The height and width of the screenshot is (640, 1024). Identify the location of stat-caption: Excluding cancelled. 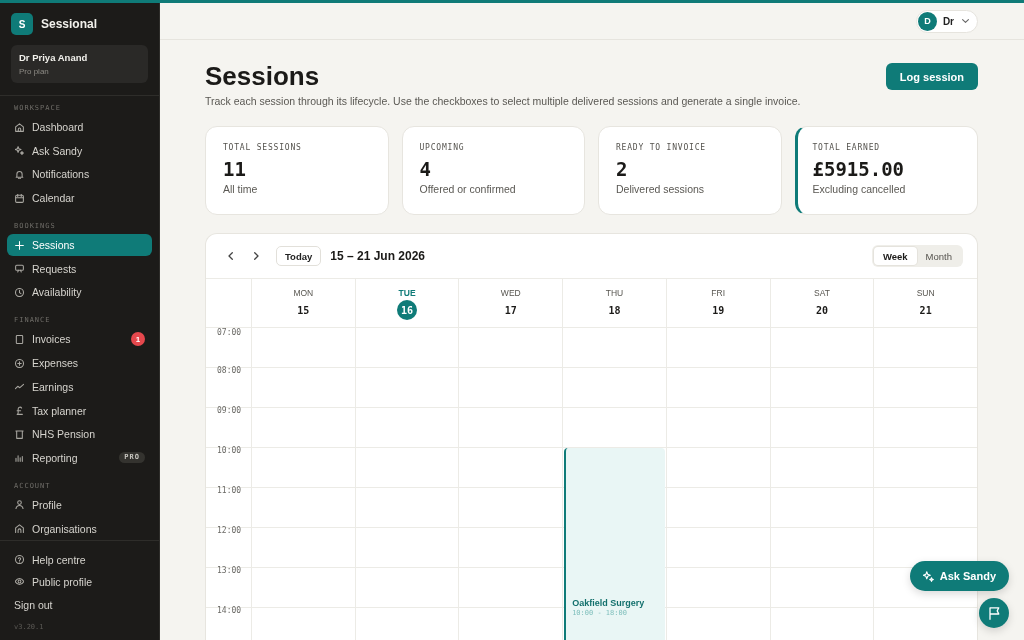
(859, 189).